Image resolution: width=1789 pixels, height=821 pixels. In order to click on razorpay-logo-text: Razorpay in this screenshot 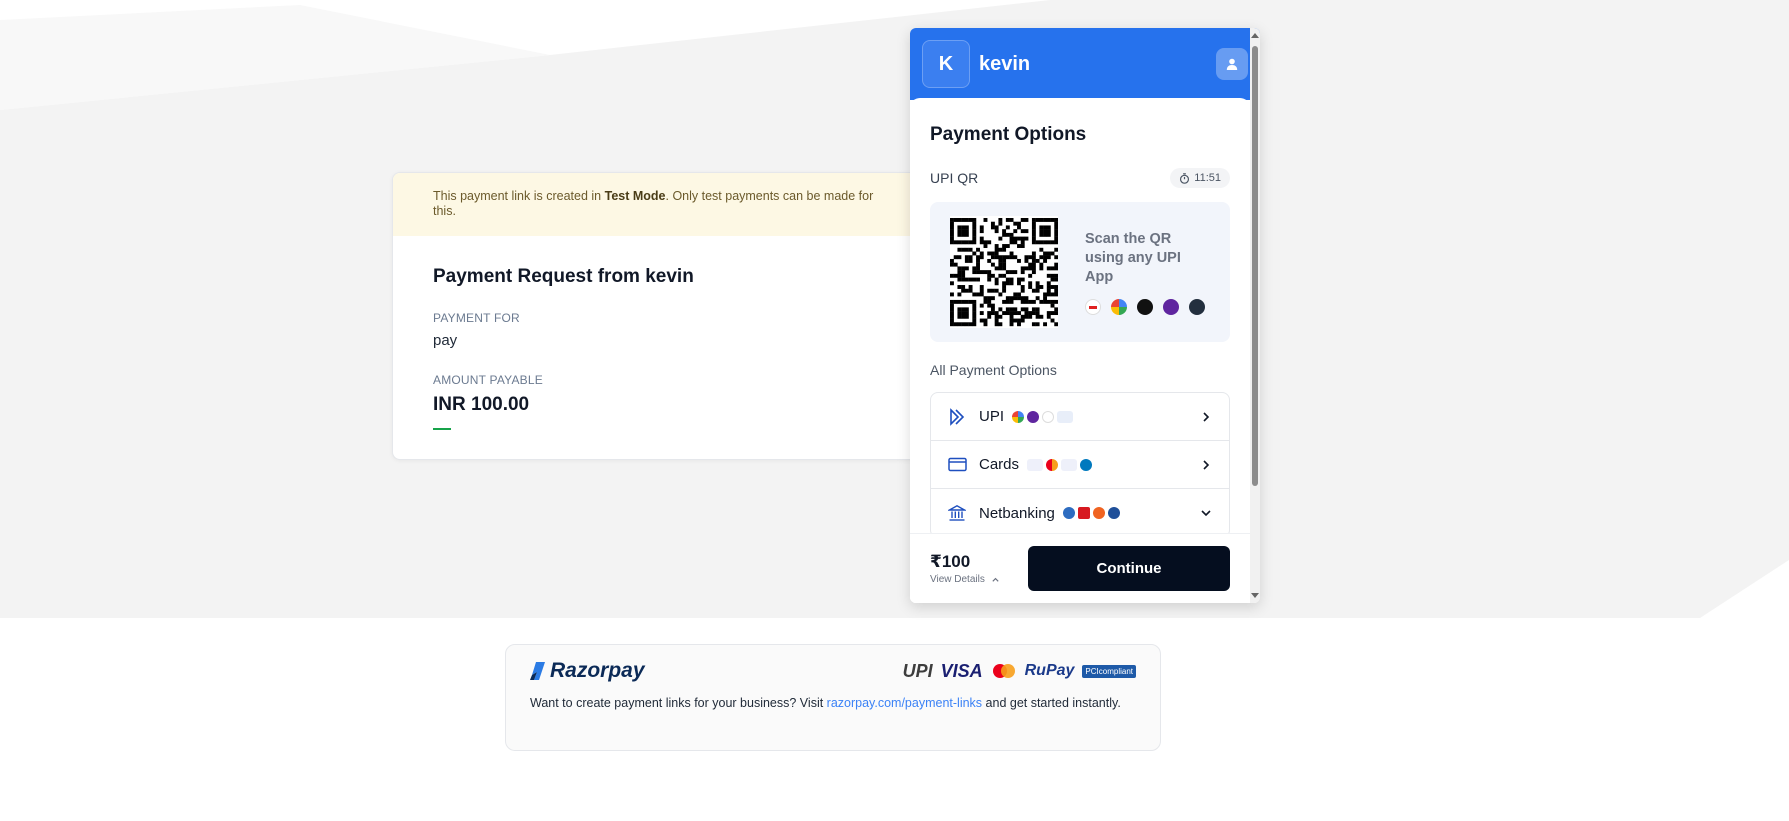, I will do `click(597, 670)`.